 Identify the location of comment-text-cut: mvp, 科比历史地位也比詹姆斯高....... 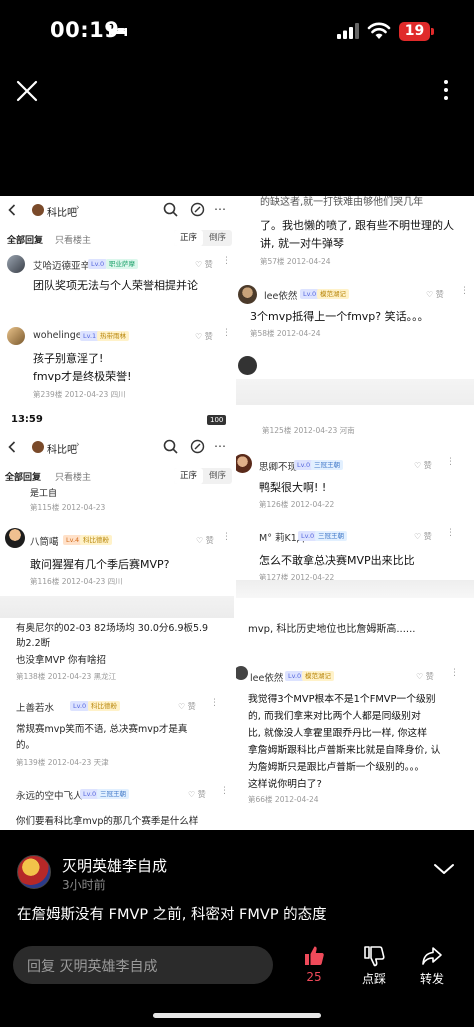
(332, 629).